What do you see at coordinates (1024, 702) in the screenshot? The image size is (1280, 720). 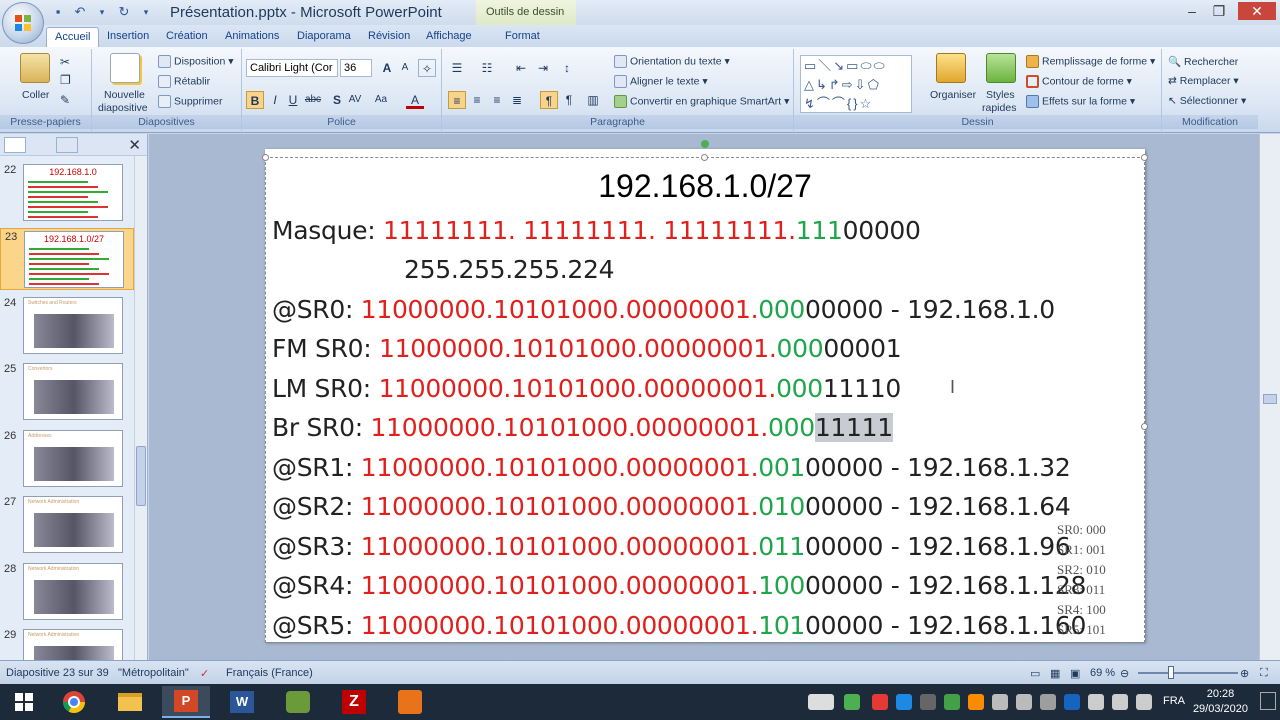 I see `tray-volume-icon` at bounding box center [1024, 702].